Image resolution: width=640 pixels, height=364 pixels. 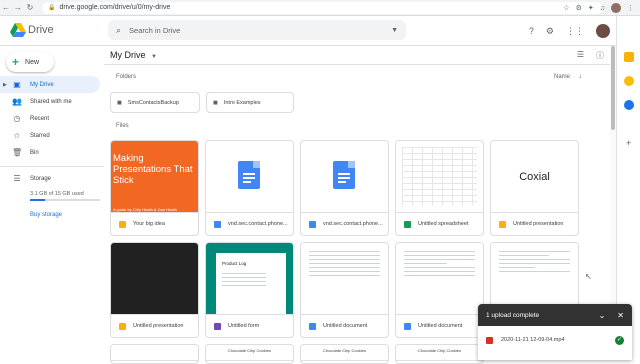 I want to click on browser-profile-avatar, so click(x=616, y=8).